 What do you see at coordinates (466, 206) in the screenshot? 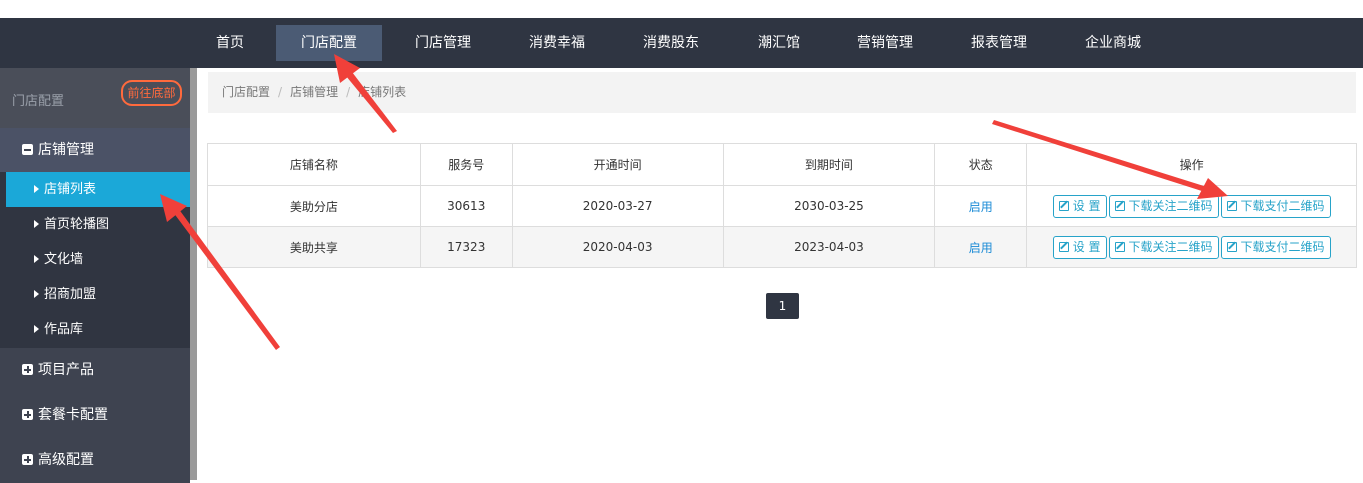
I see `cell-service-no: 30613` at bounding box center [466, 206].